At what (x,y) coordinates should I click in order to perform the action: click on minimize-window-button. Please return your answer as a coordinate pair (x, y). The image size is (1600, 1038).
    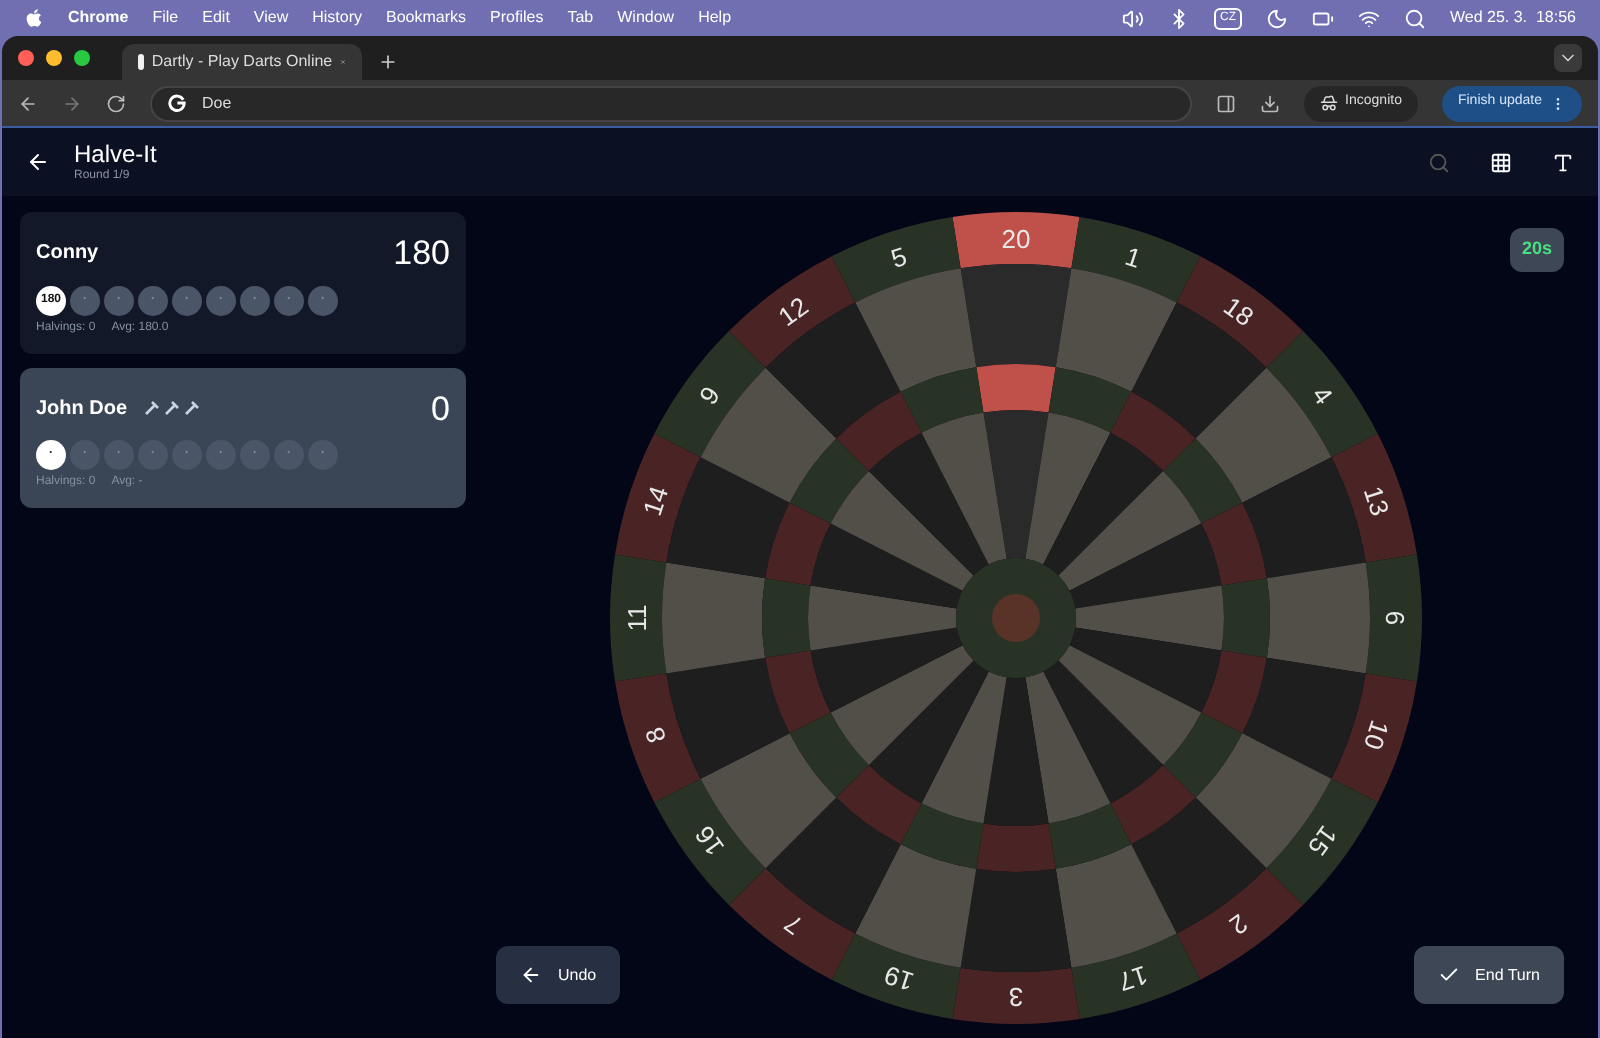
    Looking at the image, I should click on (54, 58).